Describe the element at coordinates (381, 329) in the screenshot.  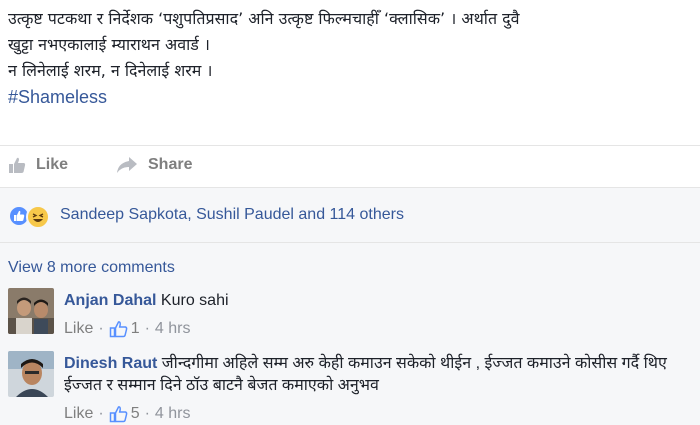
I see `comment-meta: Like · 1 · 4 hrs` at that location.